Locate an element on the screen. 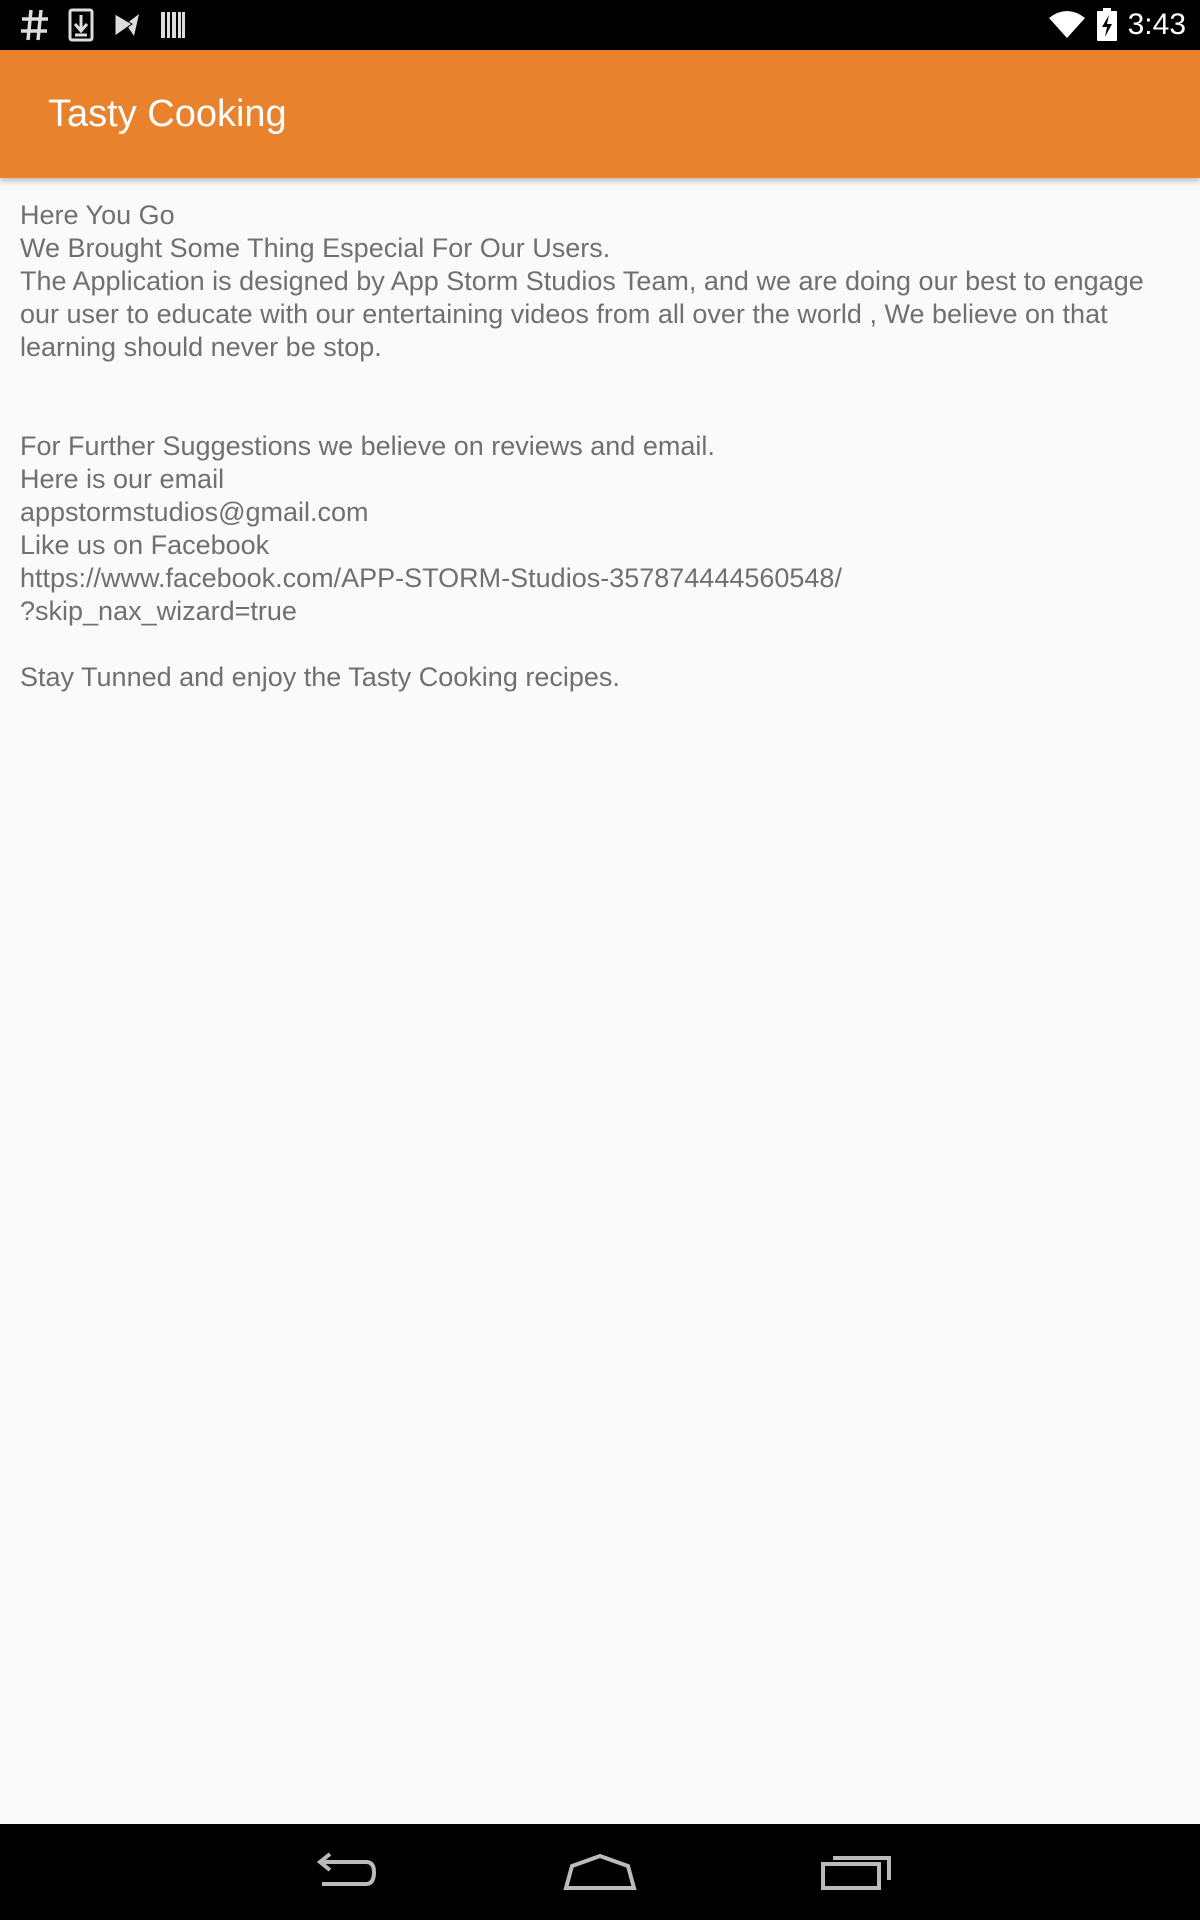 The height and width of the screenshot is (1920, 1200). recents-icon is located at coordinates (856, 1873).